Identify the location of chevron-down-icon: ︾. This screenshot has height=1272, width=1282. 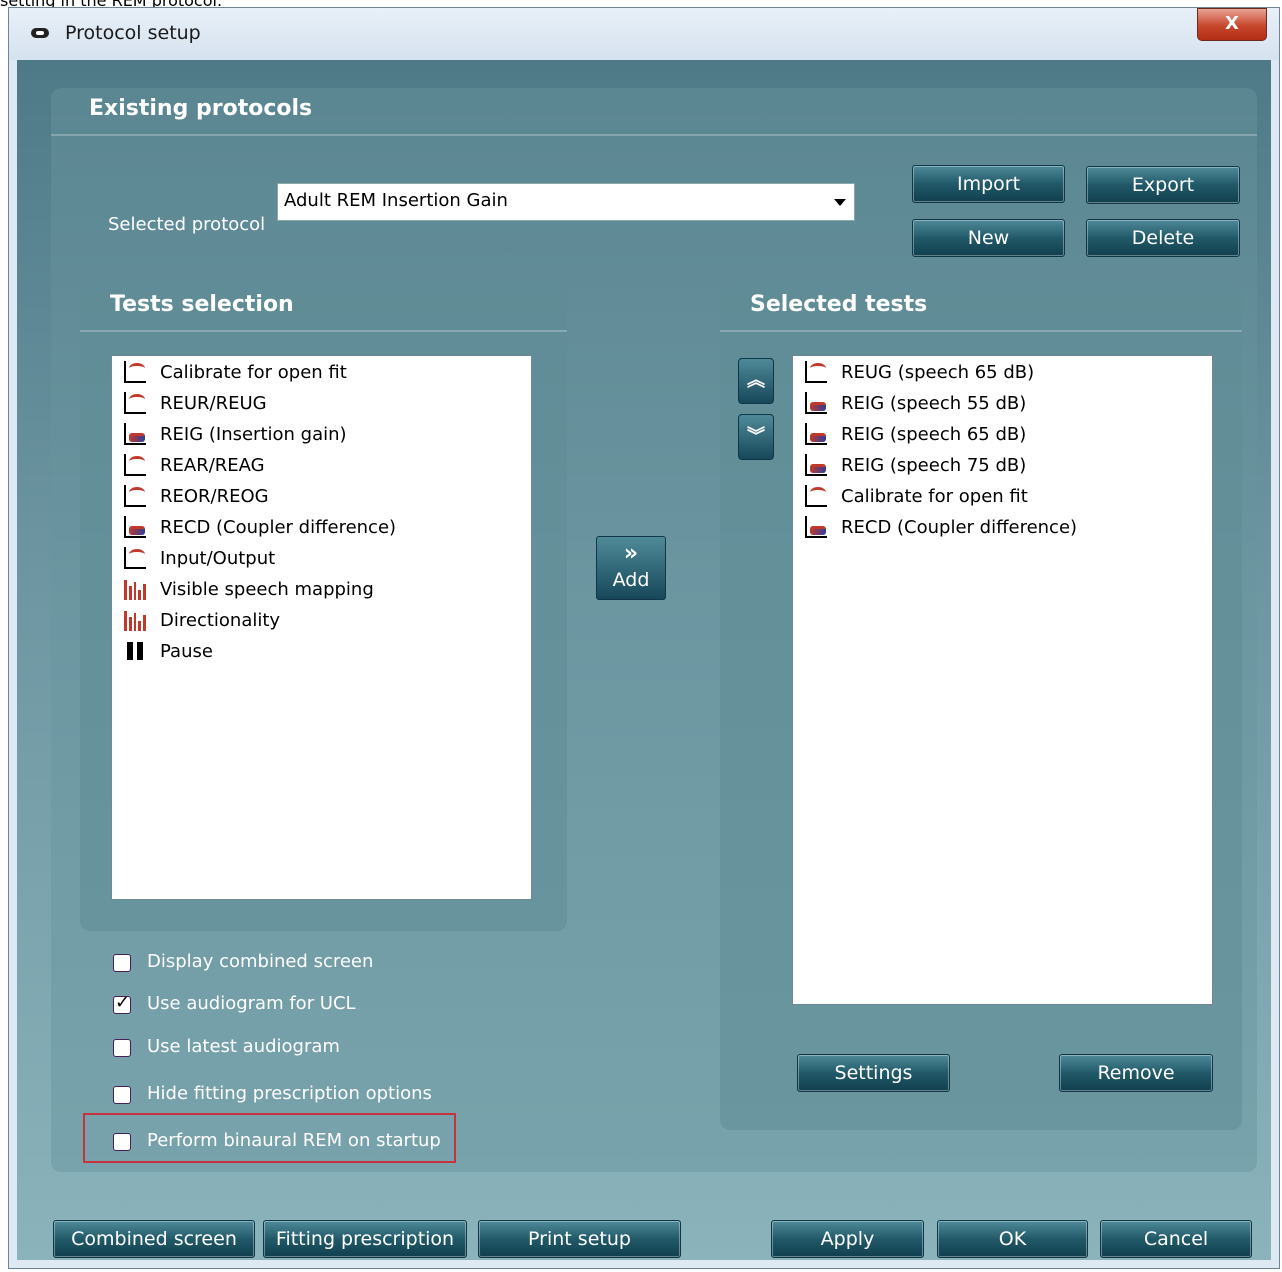
(756, 436).